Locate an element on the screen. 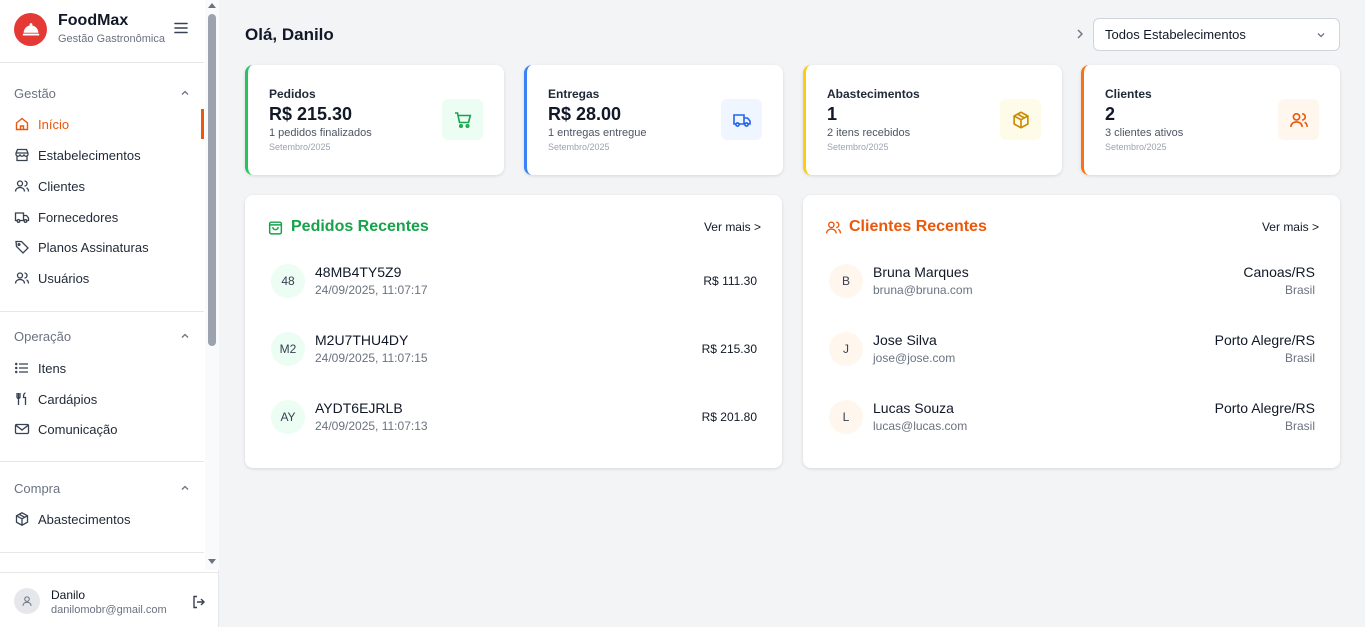 This screenshot has height=627, width=1365. panel-title-text: Clientes Recentes is located at coordinates (918, 226).